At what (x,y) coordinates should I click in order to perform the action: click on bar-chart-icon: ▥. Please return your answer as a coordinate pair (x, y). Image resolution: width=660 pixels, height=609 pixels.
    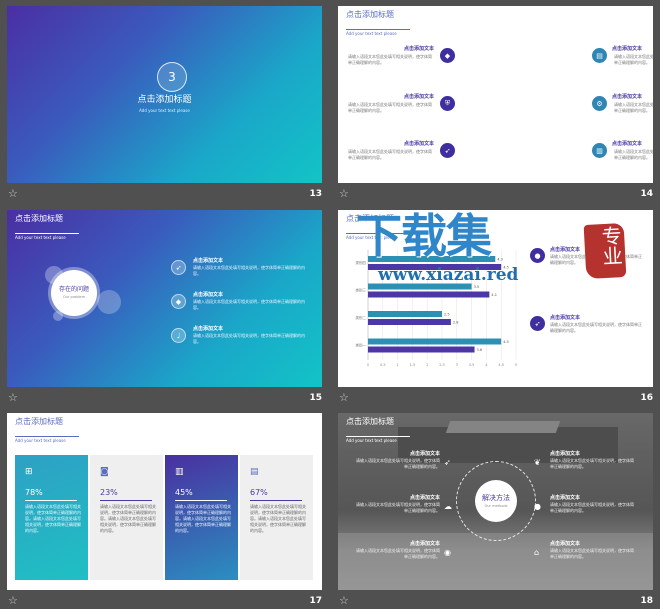
    Looking at the image, I should click on (179, 472).